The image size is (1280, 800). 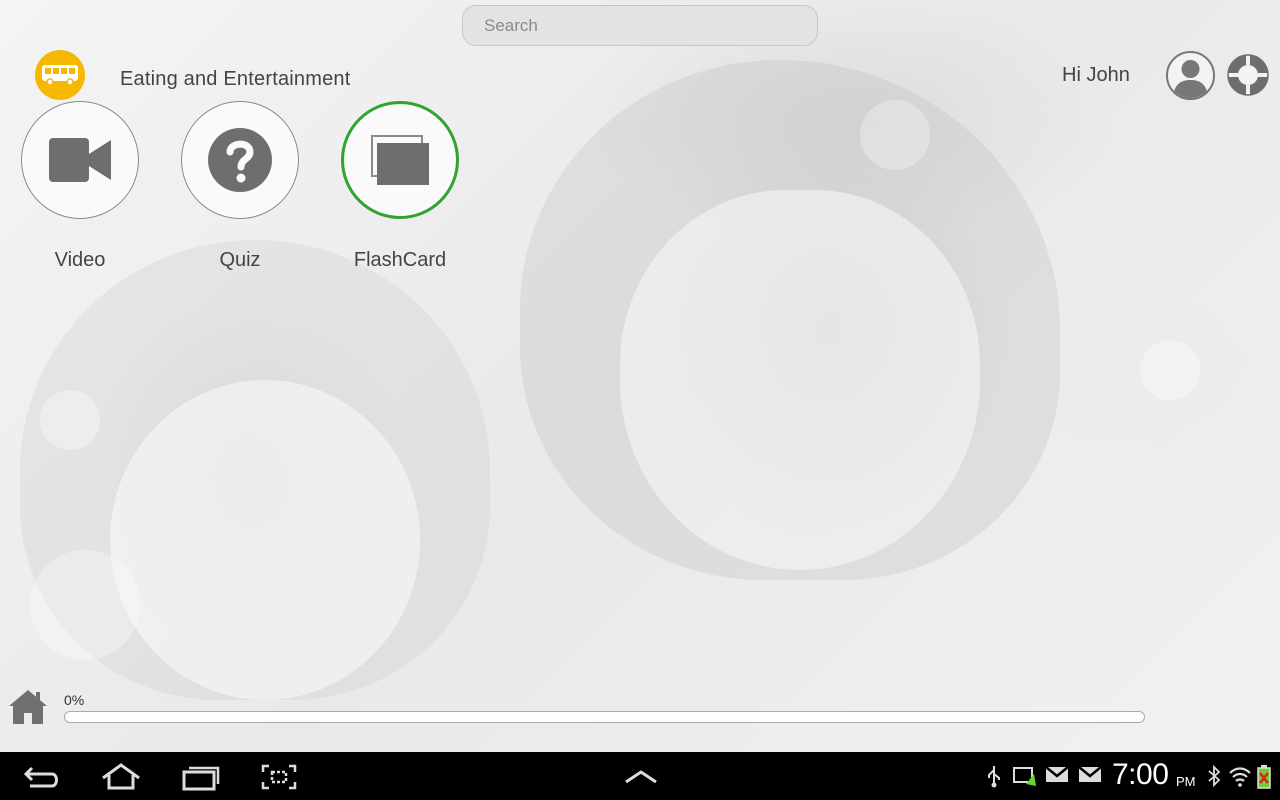 What do you see at coordinates (281, 777) in the screenshot?
I see `screenshot-icon` at bounding box center [281, 777].